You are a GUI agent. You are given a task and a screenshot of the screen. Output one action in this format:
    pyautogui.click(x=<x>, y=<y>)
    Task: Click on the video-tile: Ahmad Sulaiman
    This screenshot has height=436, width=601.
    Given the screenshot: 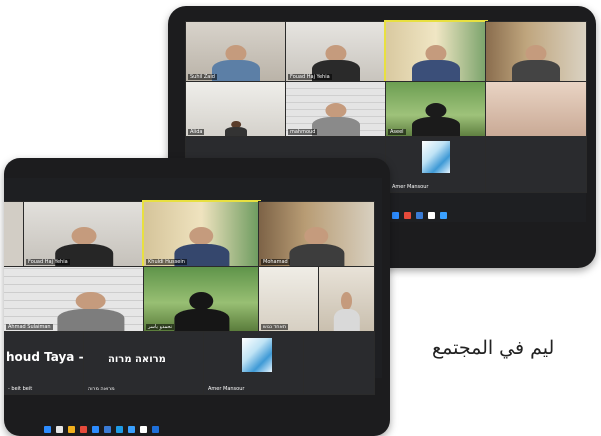 What is the action you would take?
    pyautogui.click(x=74, y=299)
    